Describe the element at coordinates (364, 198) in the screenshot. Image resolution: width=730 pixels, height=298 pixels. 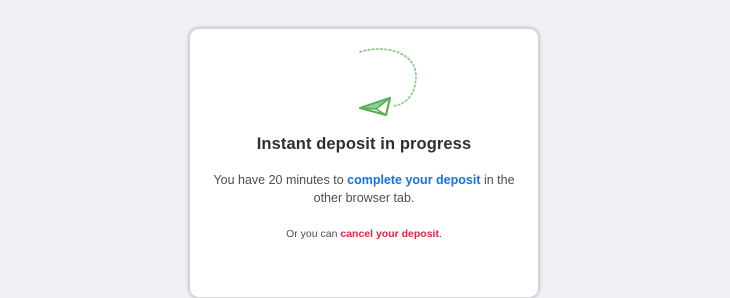
I see `desc-text-line2: other browser tab.` at that location.